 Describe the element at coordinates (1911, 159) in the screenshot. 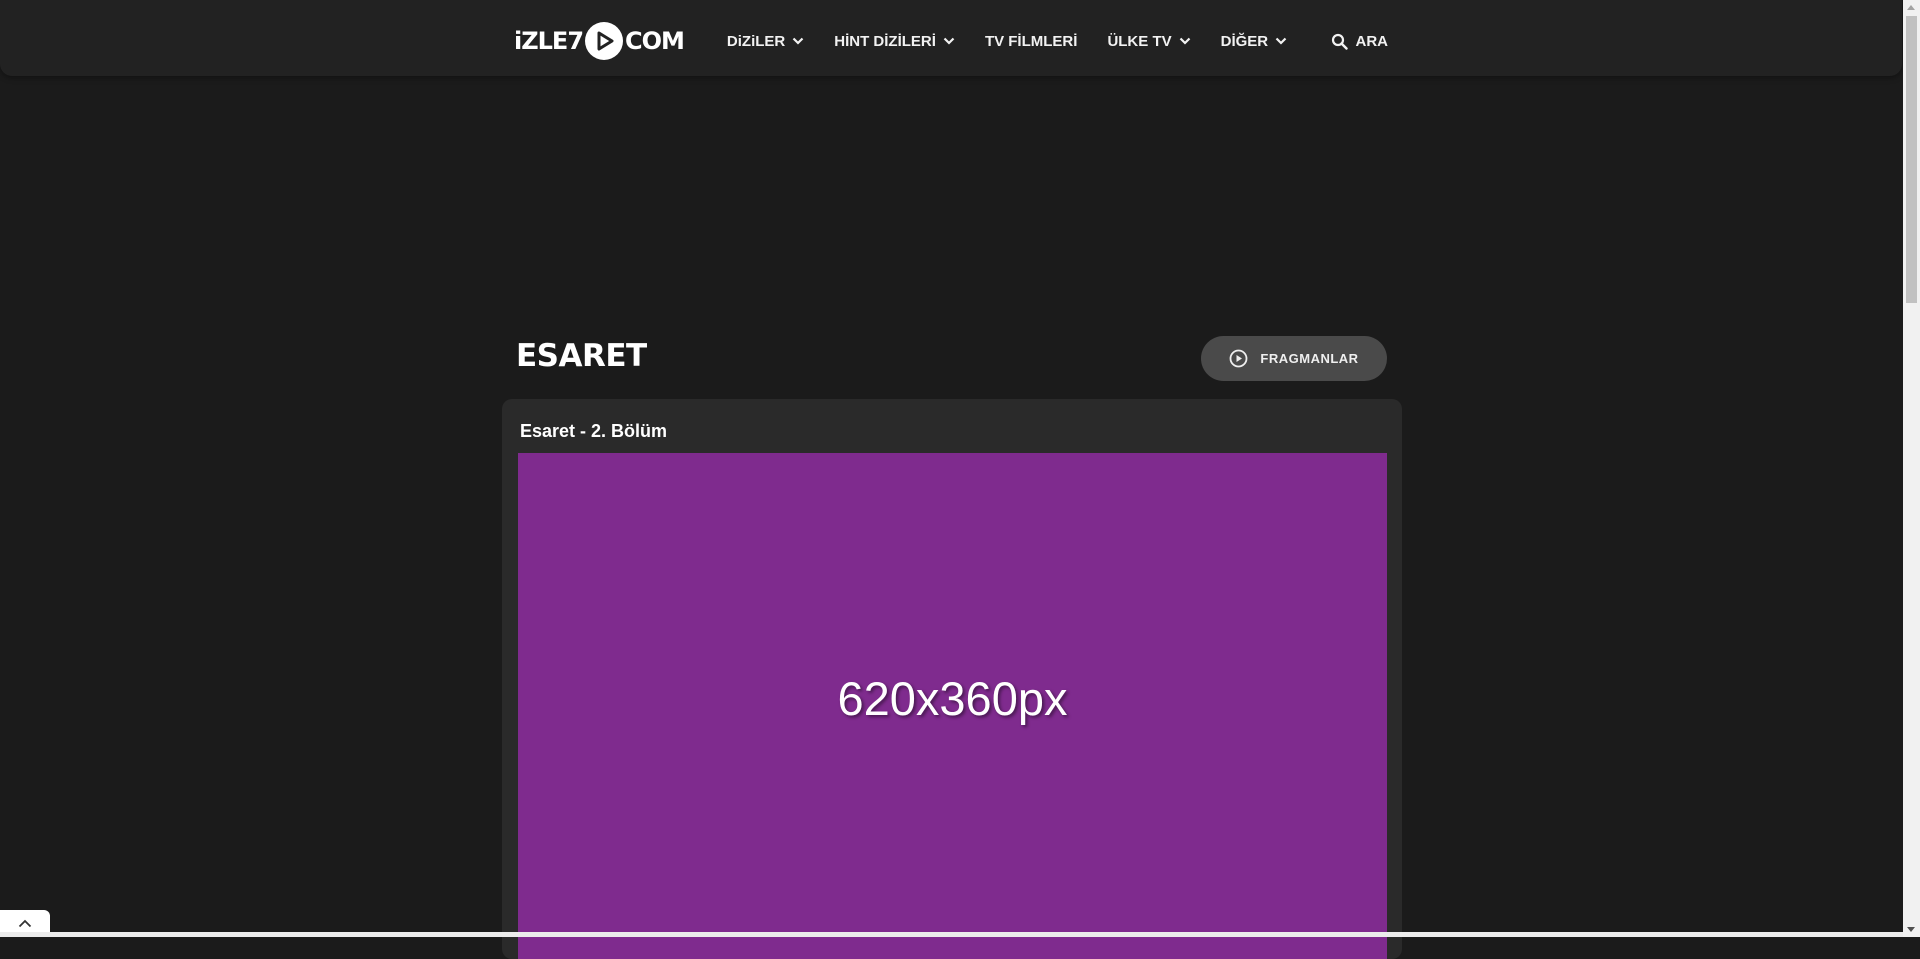

I see `scrollbar-thumb` at that location.